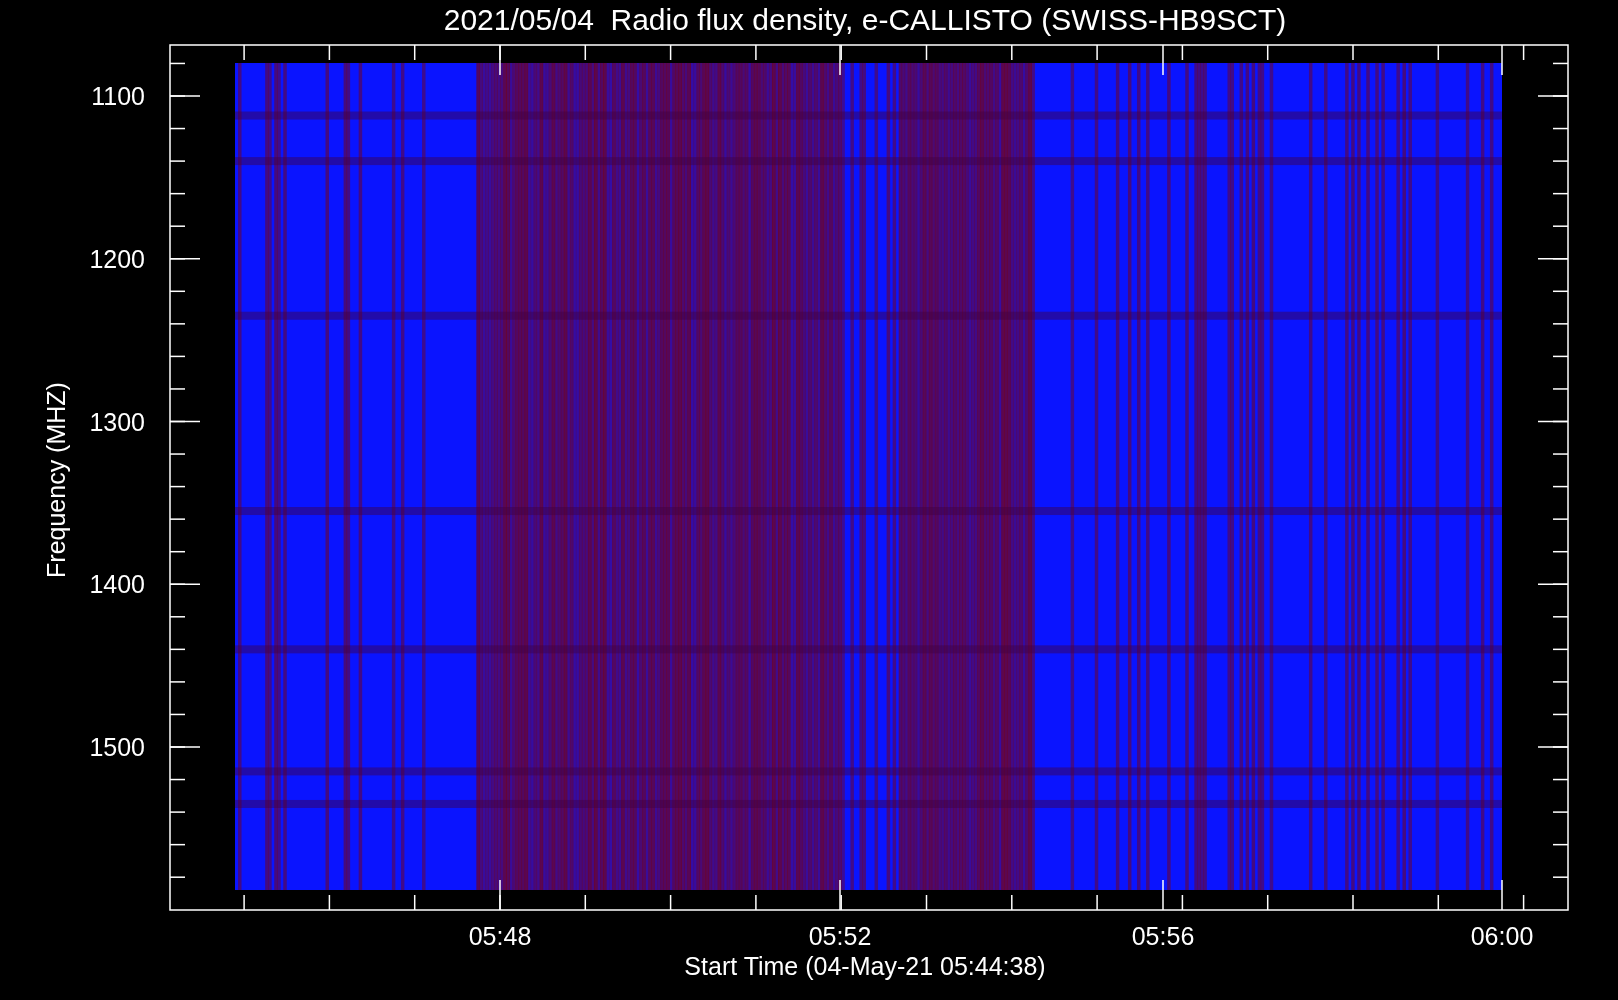 The width and height of the screenshot is (1618, 1000). Describe the element at coordinates (117, 421) in the screenshot. I see `tick-label: 1300` at that location.